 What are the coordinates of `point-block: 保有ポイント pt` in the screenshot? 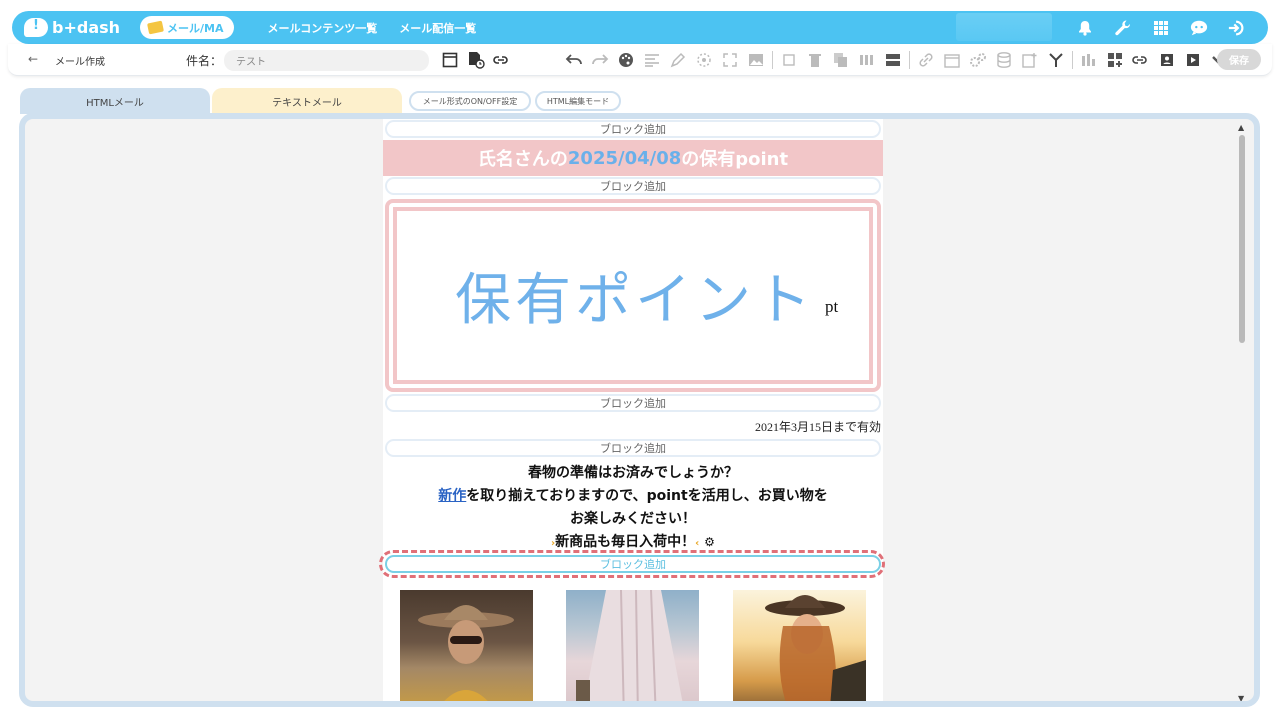 It's located at (633, 295).